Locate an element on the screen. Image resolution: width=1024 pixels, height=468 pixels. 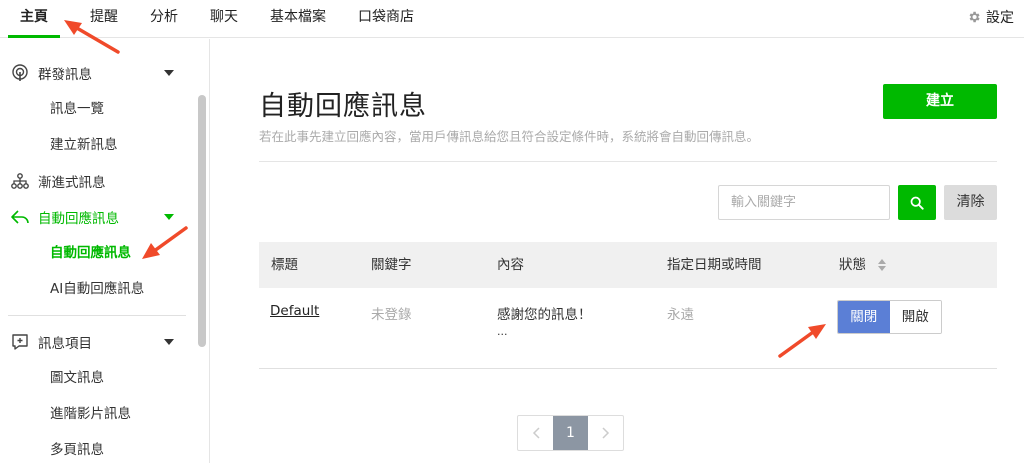
sidebar-item-rich-video: 進階影片訊息 is located at coordinates (90, 414).